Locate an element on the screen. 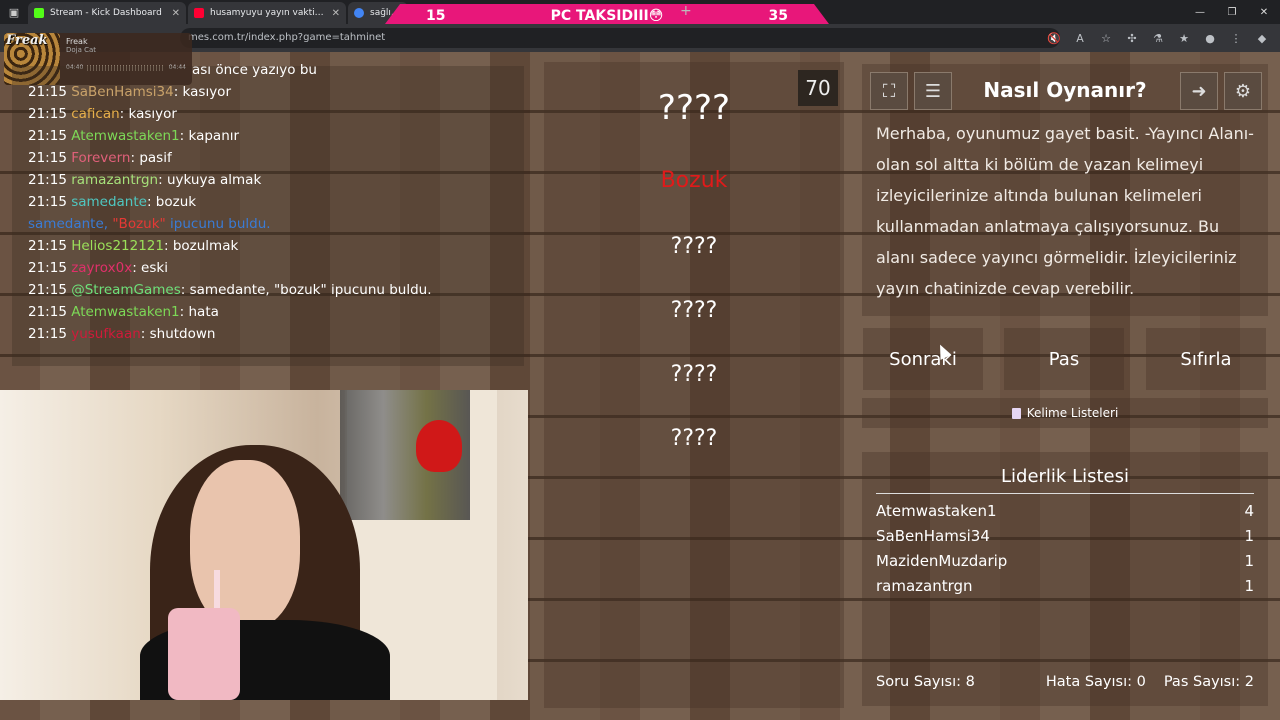  minimize-icon: — is located at coordinates (1200, 12).